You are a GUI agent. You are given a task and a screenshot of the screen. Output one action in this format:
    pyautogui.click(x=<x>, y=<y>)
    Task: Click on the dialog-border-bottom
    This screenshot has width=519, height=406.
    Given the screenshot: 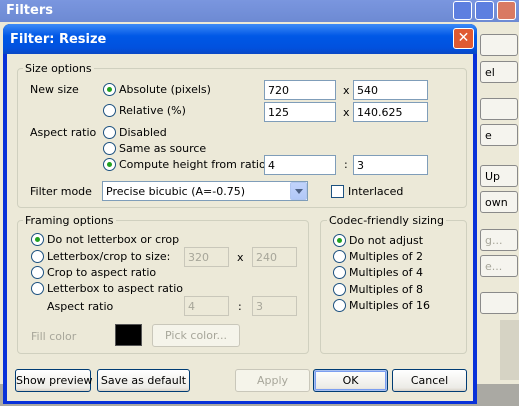 What is the action you would take?
    pyautogui.click(x=240, y=402)
    